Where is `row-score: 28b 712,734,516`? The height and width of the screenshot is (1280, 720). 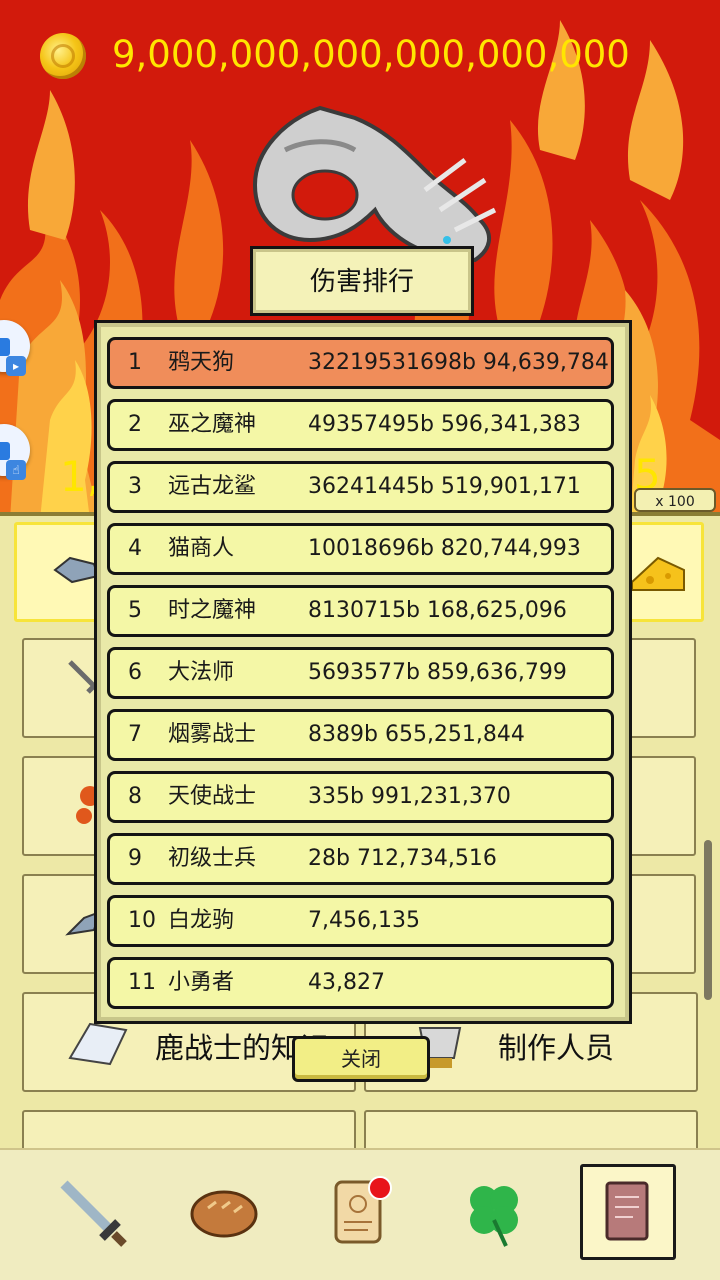 row-score: 28b 712,734,516 is located at coordinates (402, 858).